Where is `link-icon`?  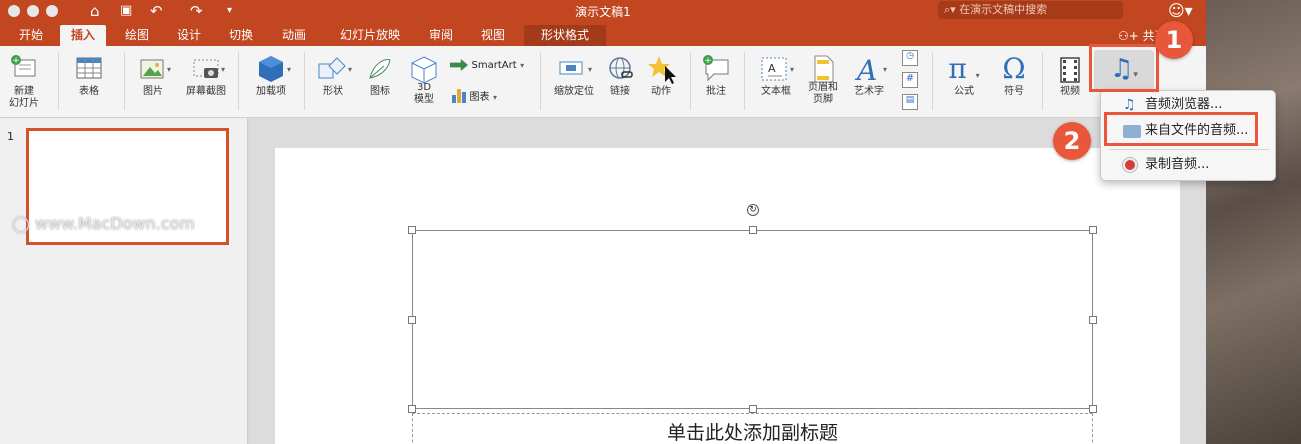
link-icon is located at coordinates (621, 68).